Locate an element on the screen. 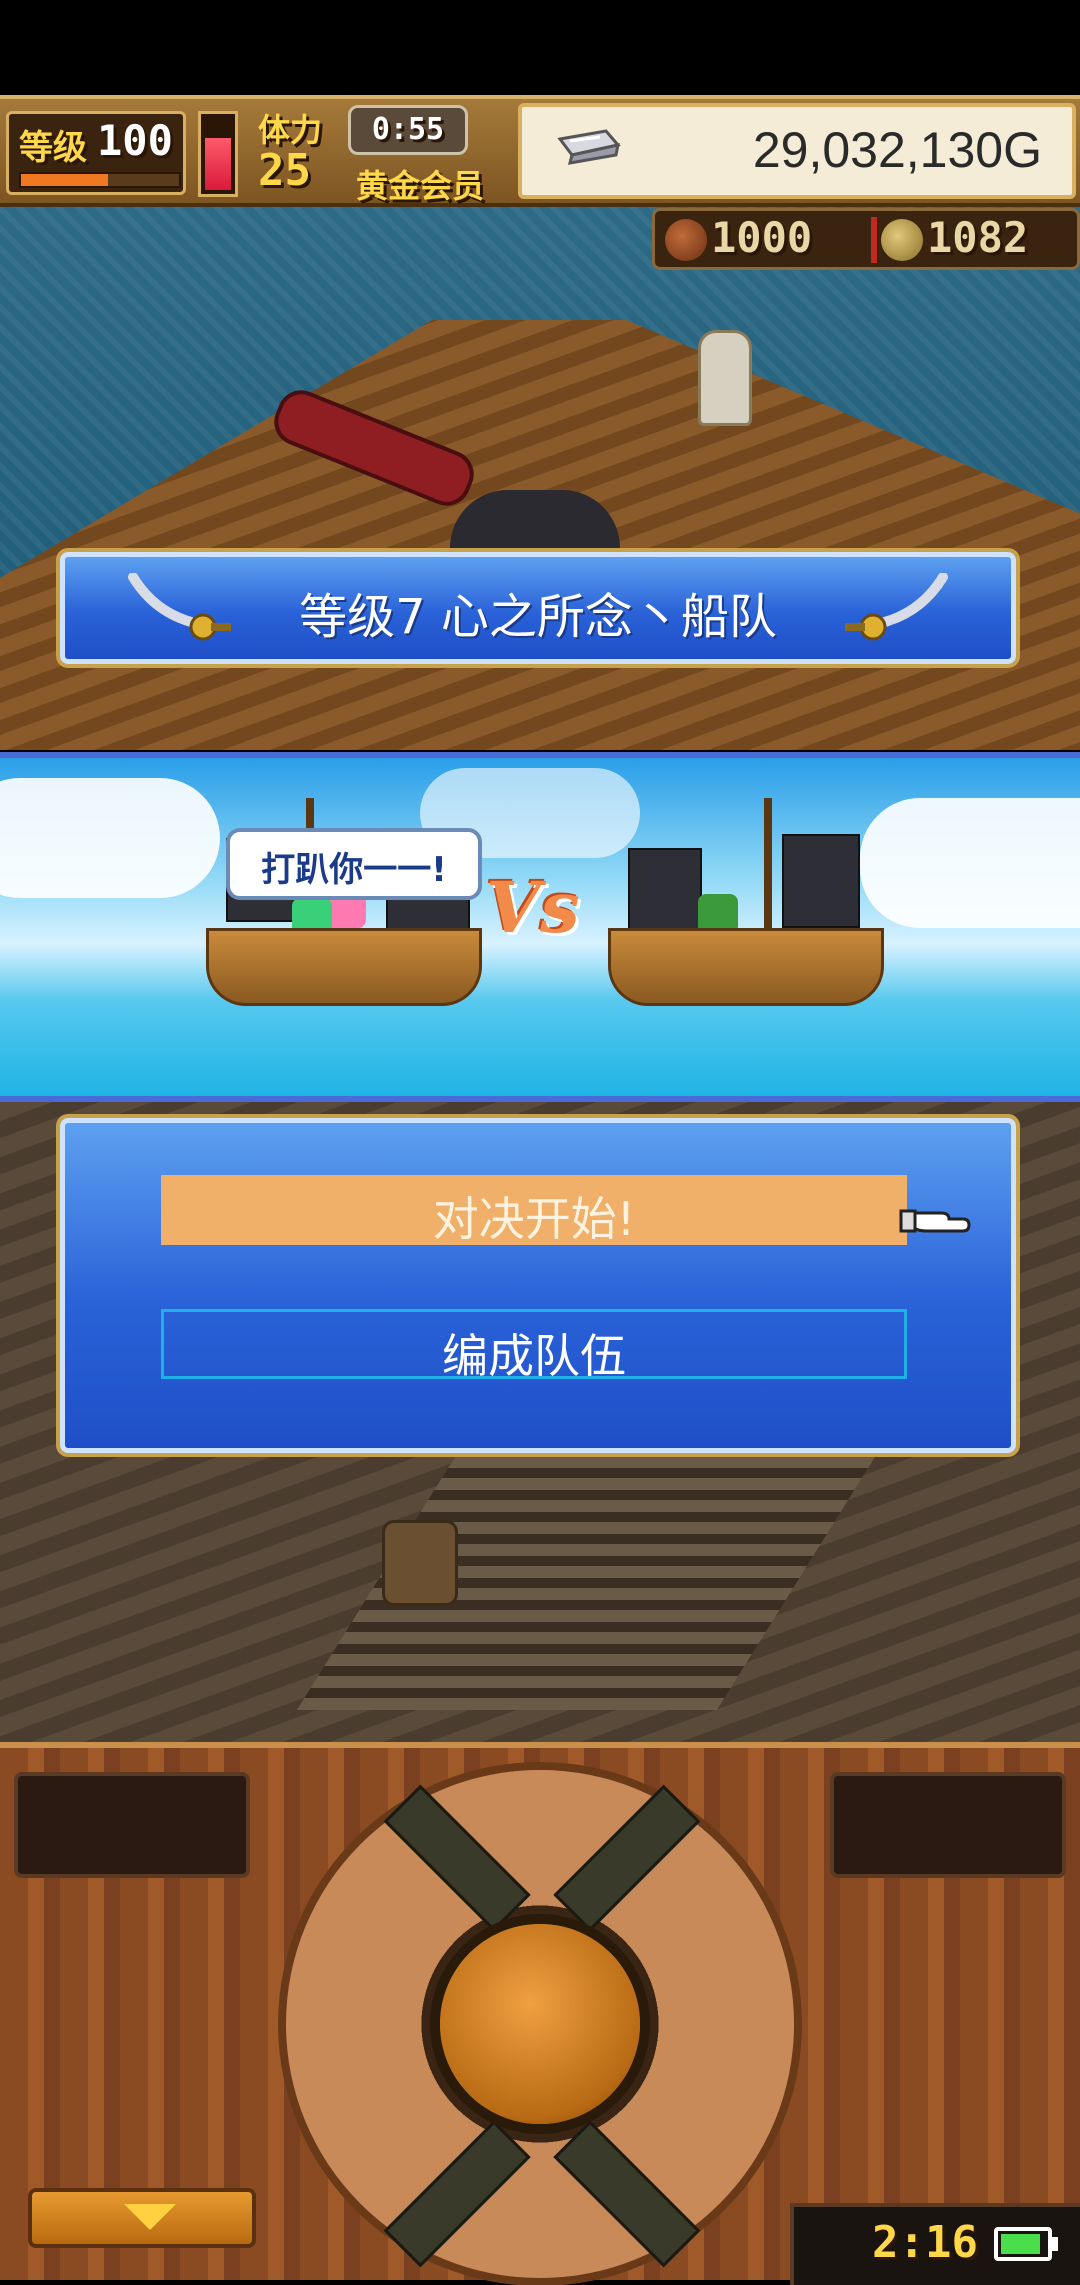  coin-icon is located at coordinates (902, 240).